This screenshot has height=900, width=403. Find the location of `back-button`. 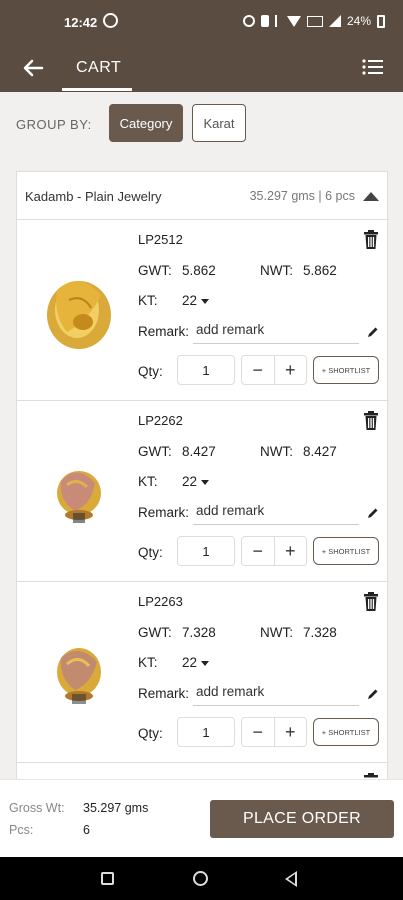

back-button is located at coordinates (33, 68).